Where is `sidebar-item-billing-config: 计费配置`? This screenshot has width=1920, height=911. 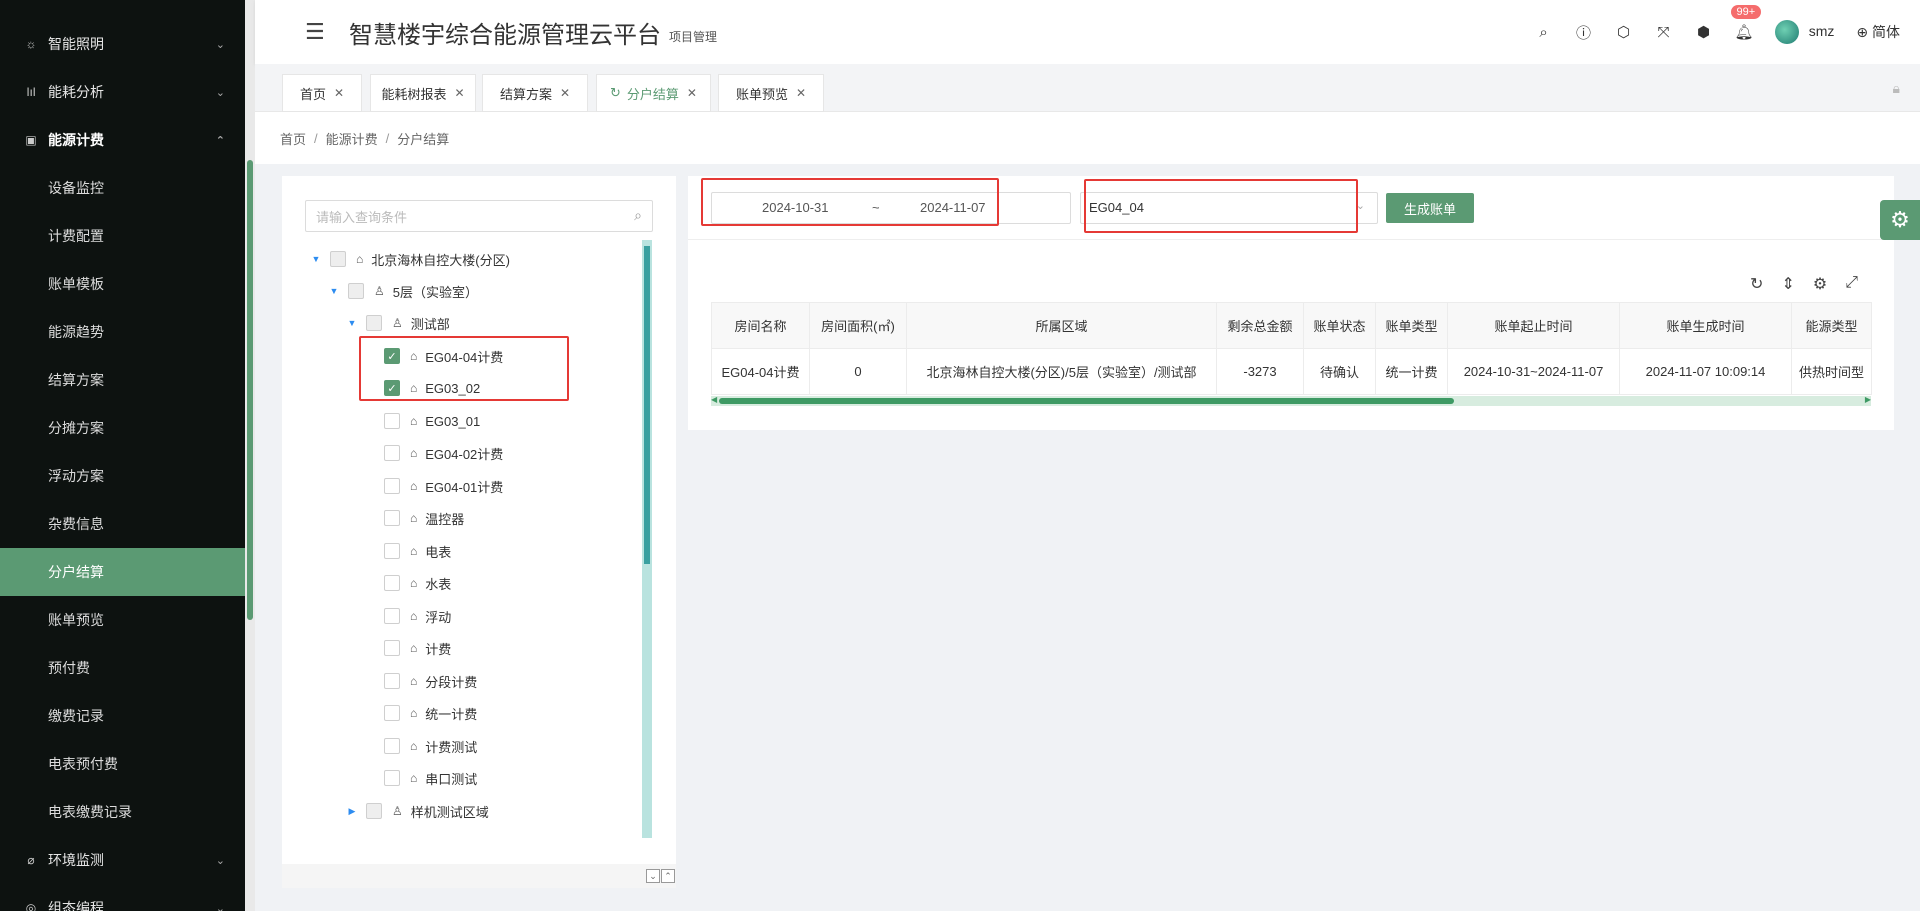
sidebar-item-billing-config: 计费配置 is located at coordinates (122, 236).